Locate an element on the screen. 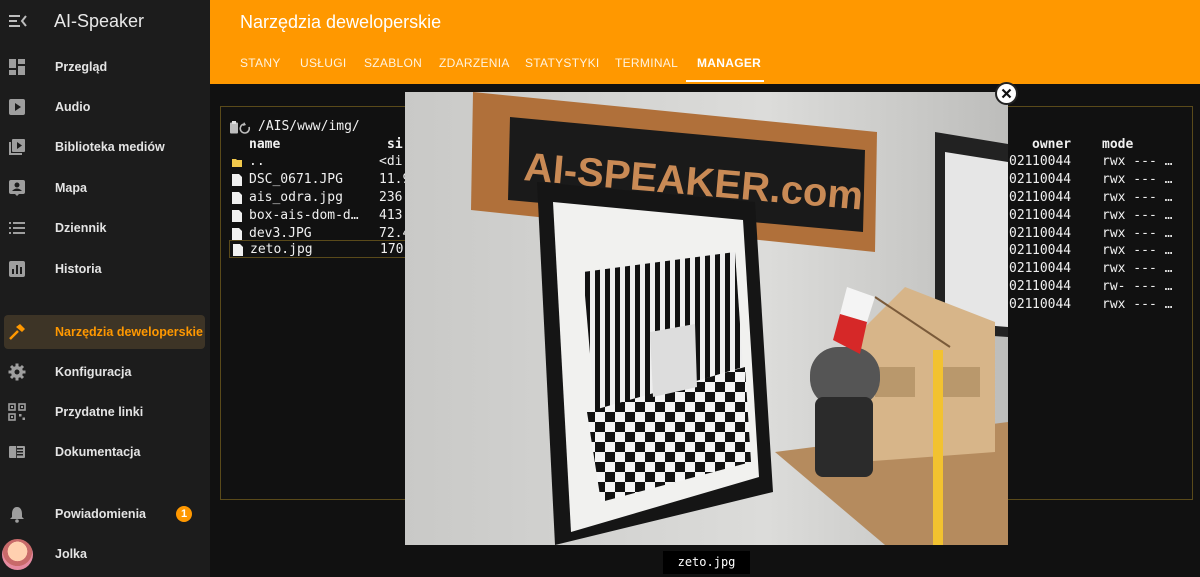  tab-manager: MANAGER is located at coordinates (729, 63).